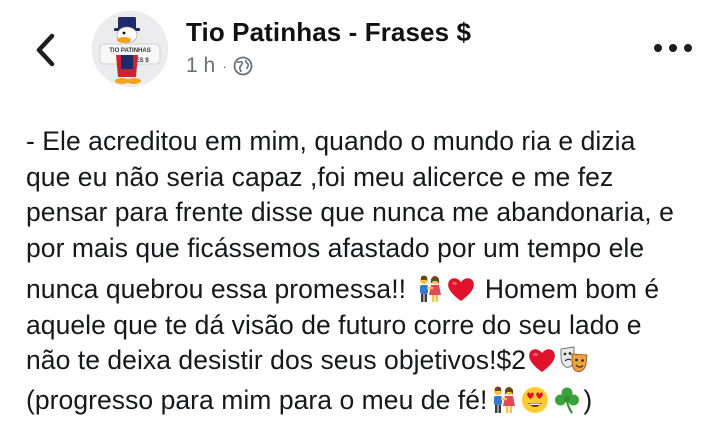 The height and width of the screenshot is (436, 718). What do you see at coordinates (257, 399) in the screenshot?
I see `post-line-8-text: (progresso para mim para o meu de fé!` at bounding box center [257, 399].